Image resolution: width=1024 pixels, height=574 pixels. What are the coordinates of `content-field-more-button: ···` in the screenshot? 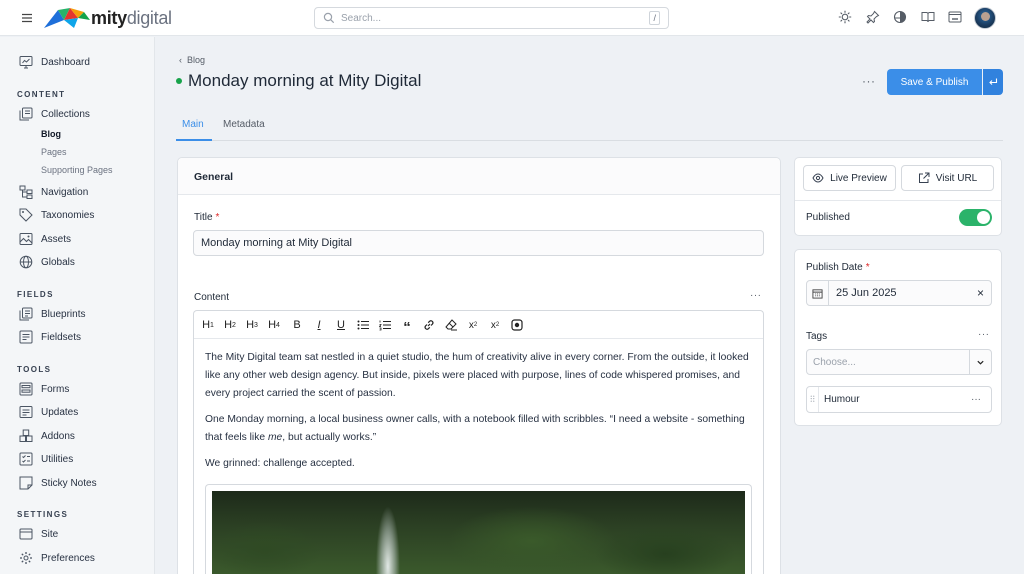 It's located at (756, 295).